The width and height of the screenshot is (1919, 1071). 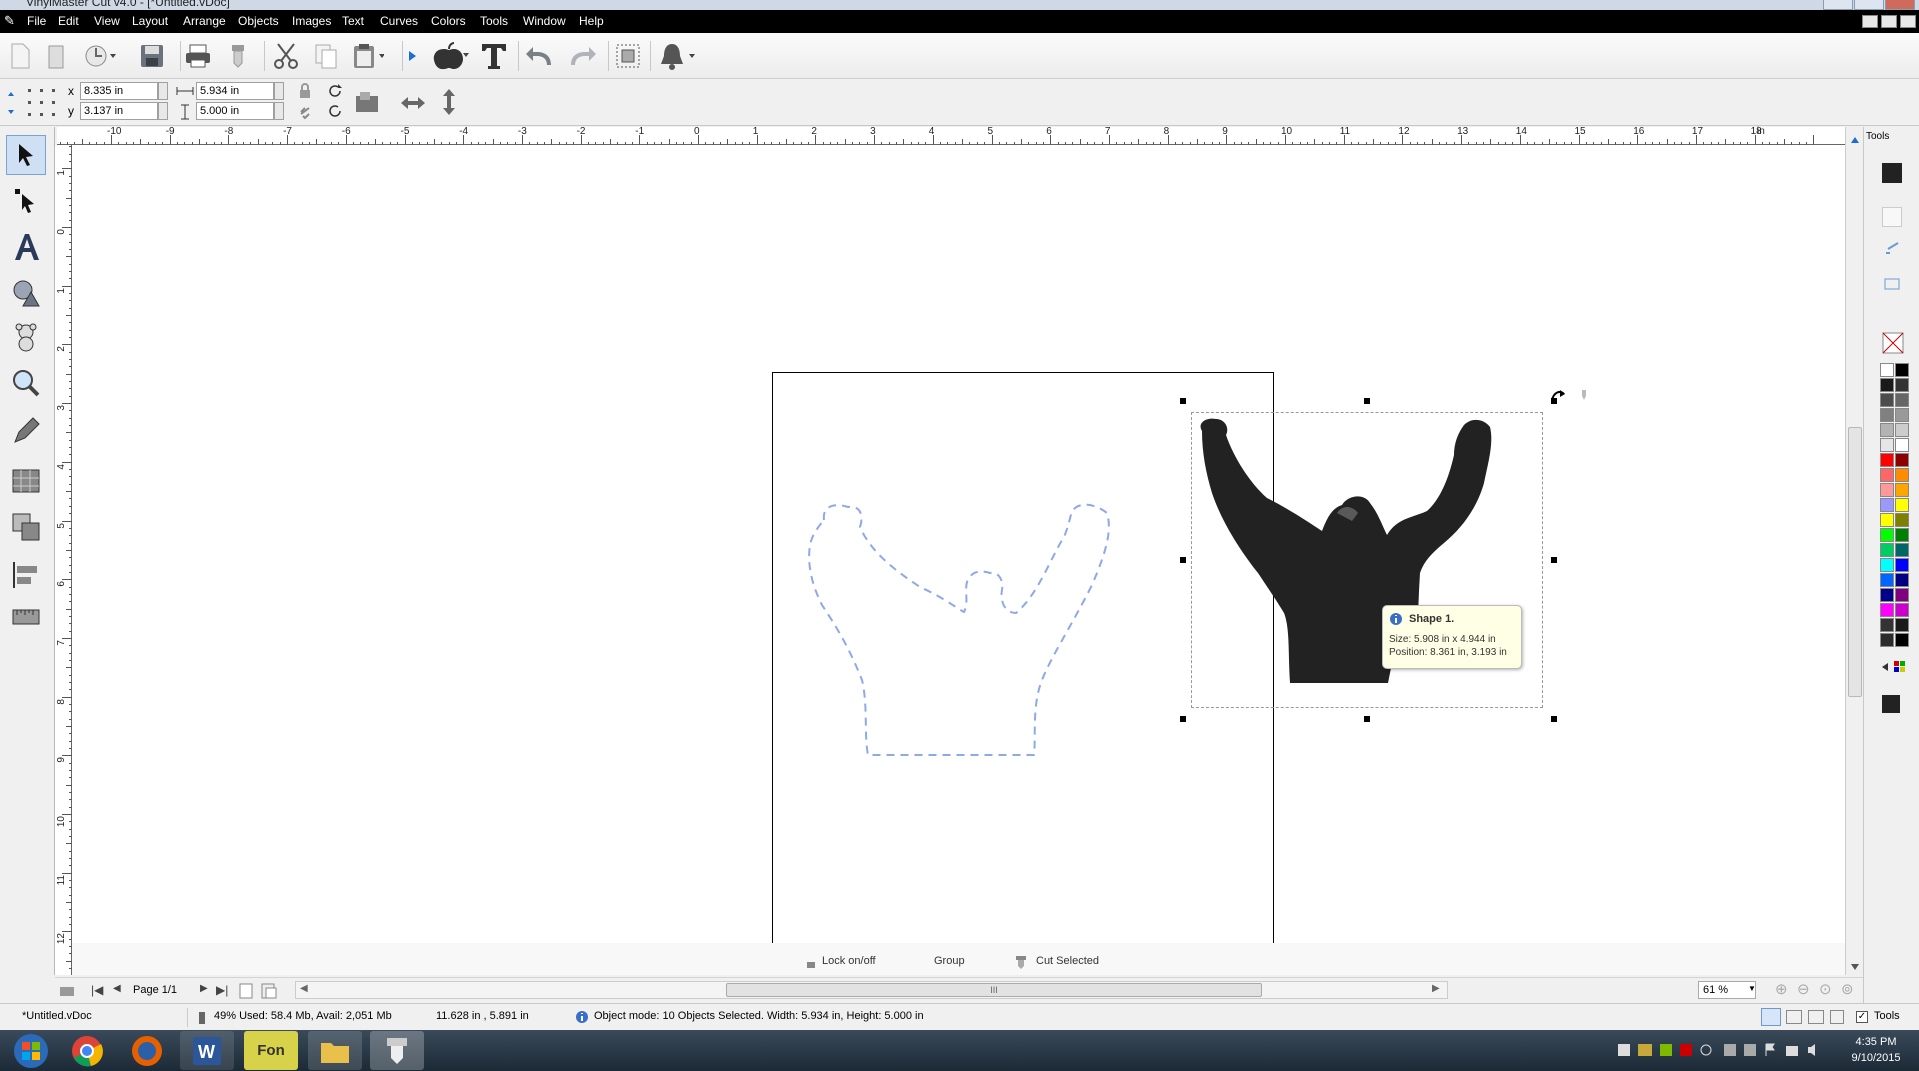 I want to click on select-all-icon, so click(x=628, y=56).